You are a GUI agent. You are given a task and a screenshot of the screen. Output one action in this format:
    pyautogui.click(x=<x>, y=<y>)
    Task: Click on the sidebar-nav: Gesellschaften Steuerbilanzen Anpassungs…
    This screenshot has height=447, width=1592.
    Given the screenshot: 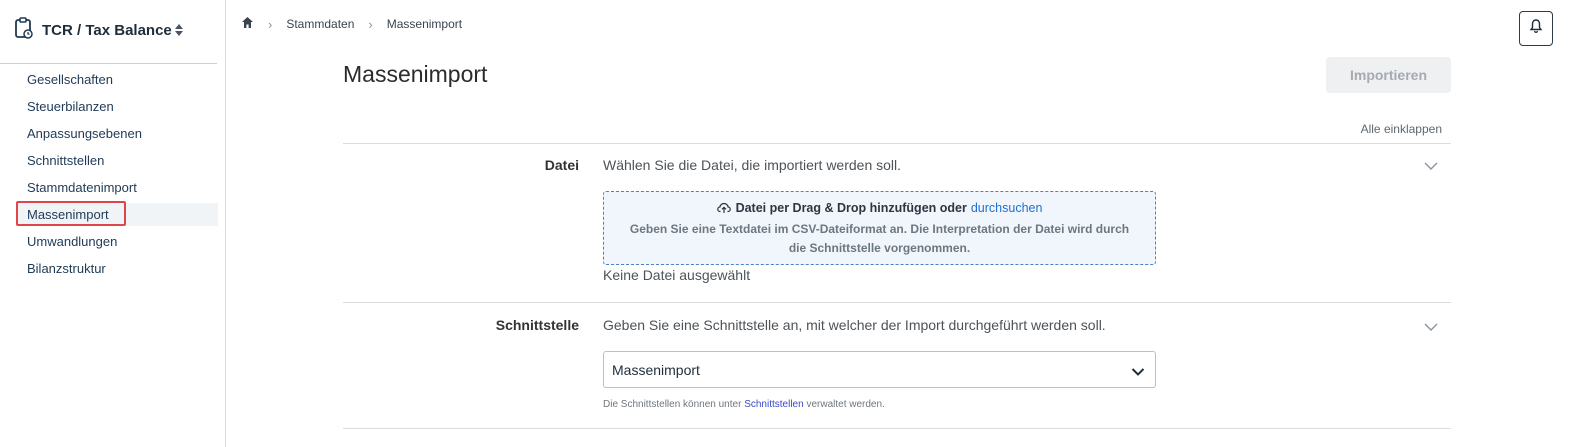 What is the action you would take?
    pyautogui.click(x=109, y=176)
    